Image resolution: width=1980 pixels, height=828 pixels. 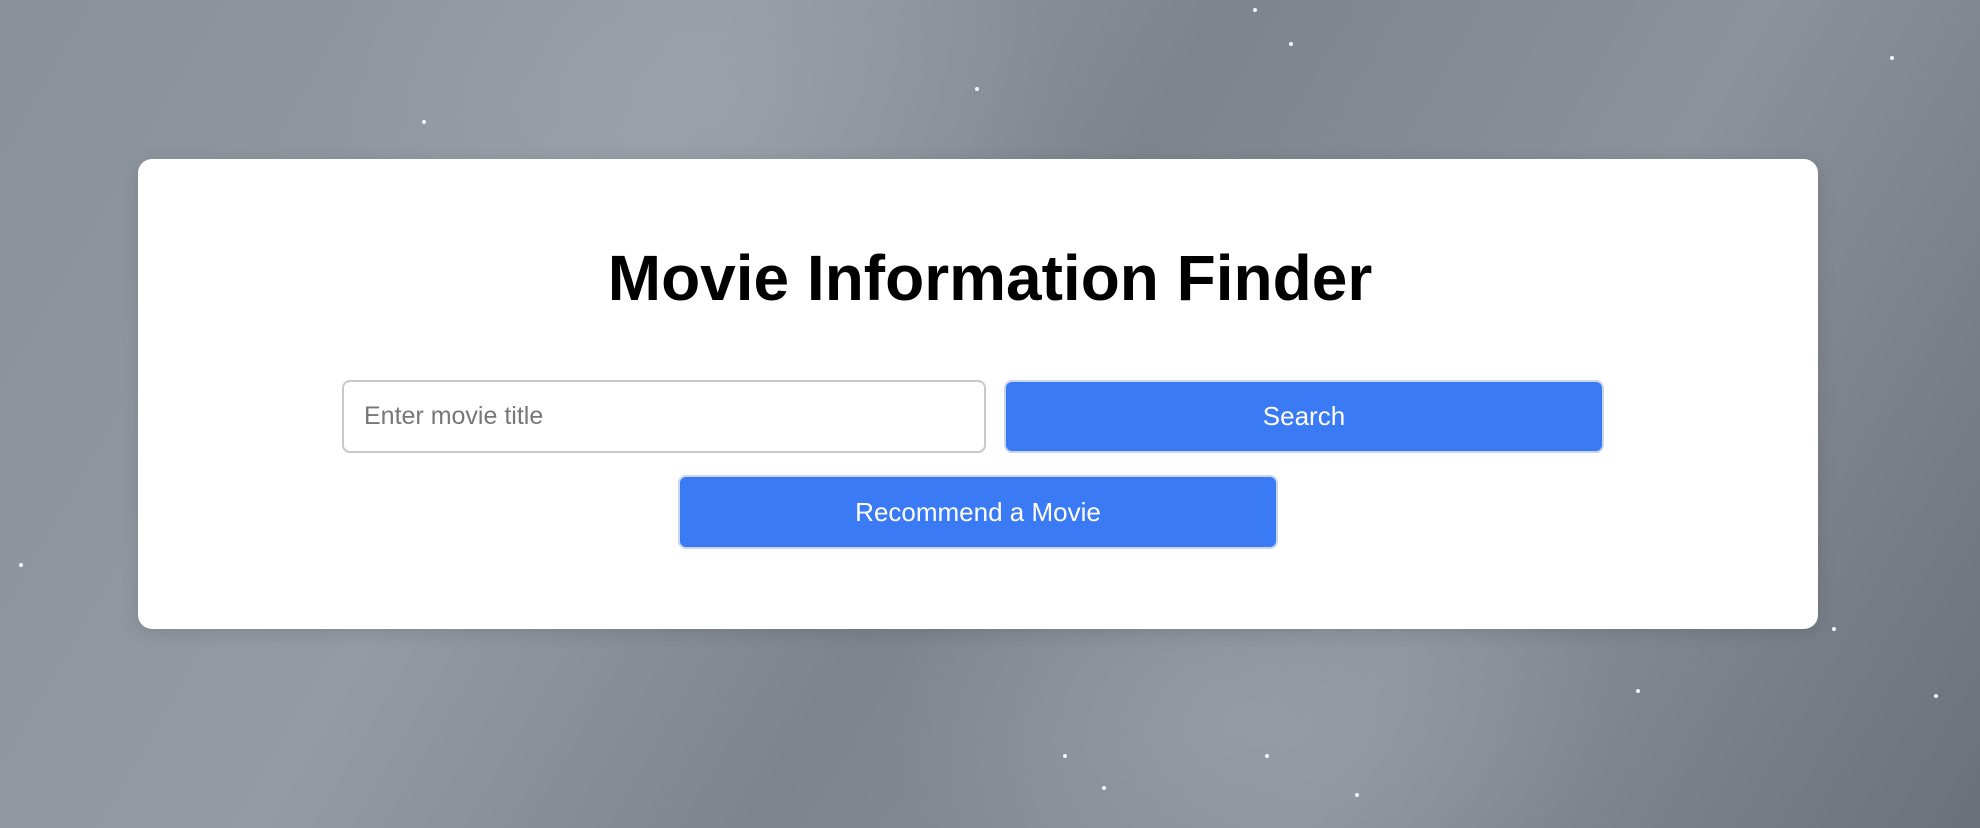 What do you see at coordinates (978, 512) in the screenshot?
I see `recommend-movie-button: Recommend a Movie` at bounding box center [978, 512].